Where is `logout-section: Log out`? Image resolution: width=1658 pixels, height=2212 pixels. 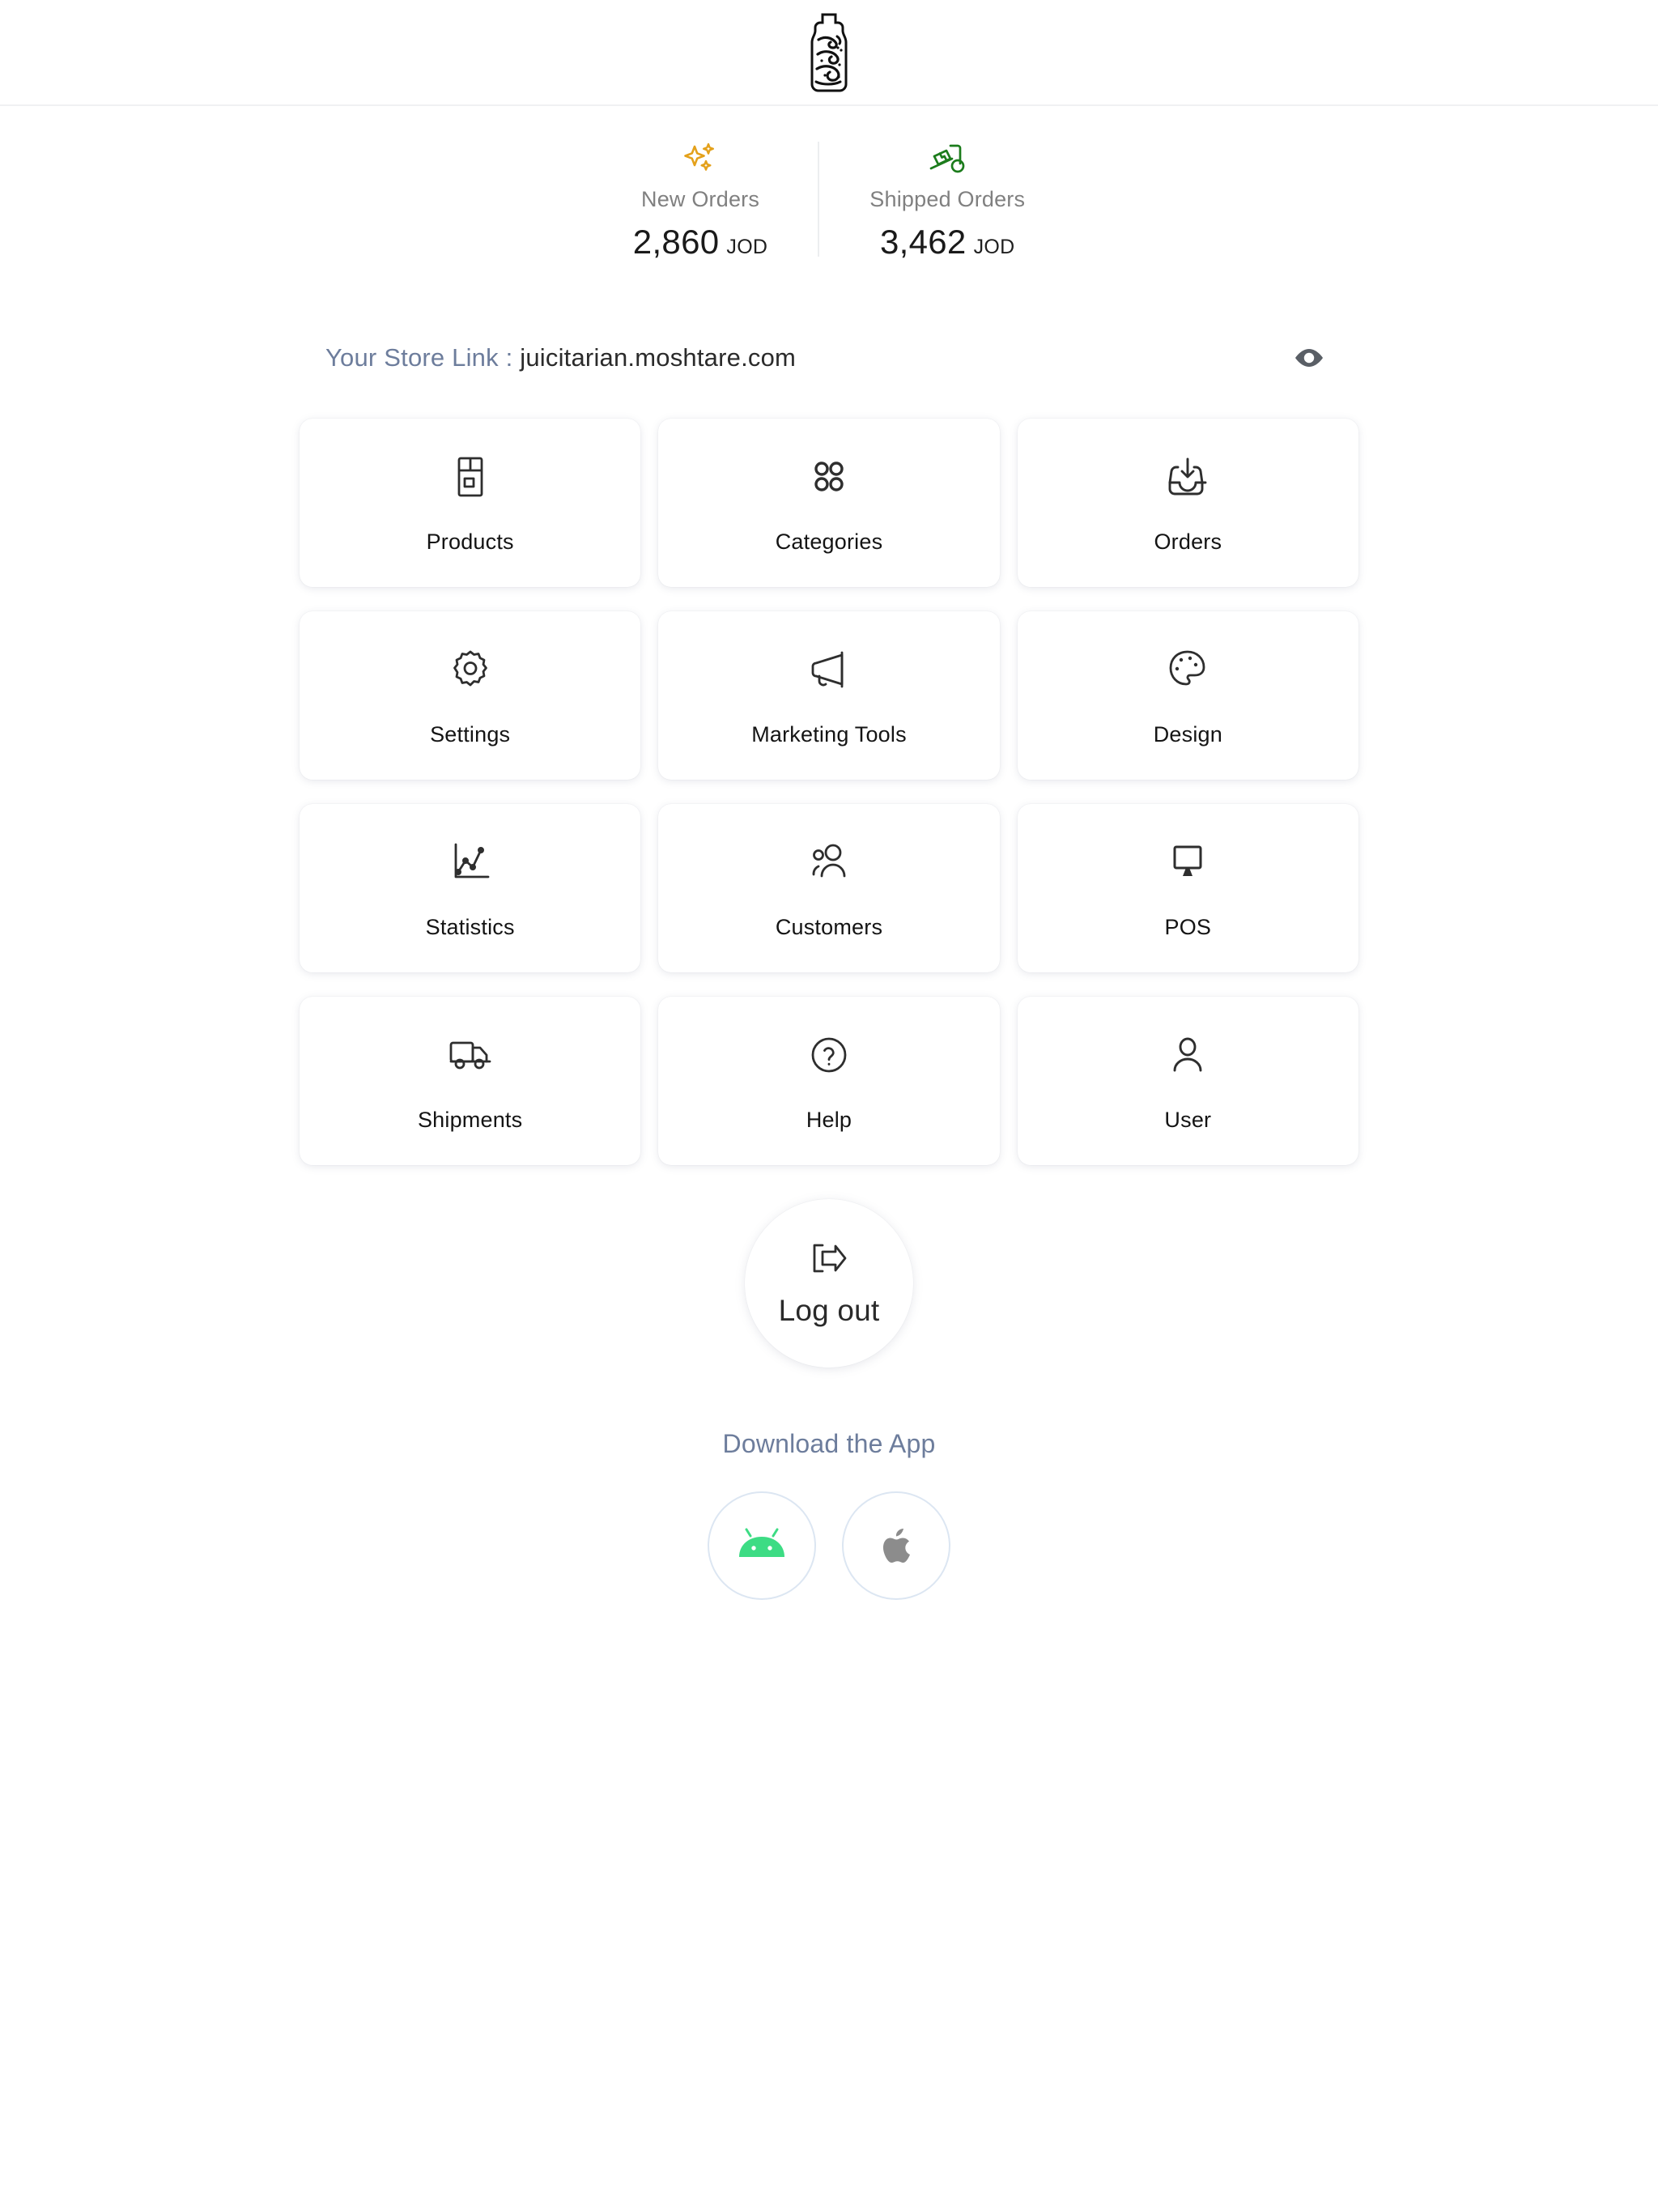
logout-section: Log out is located at coordinates (829, 1283).